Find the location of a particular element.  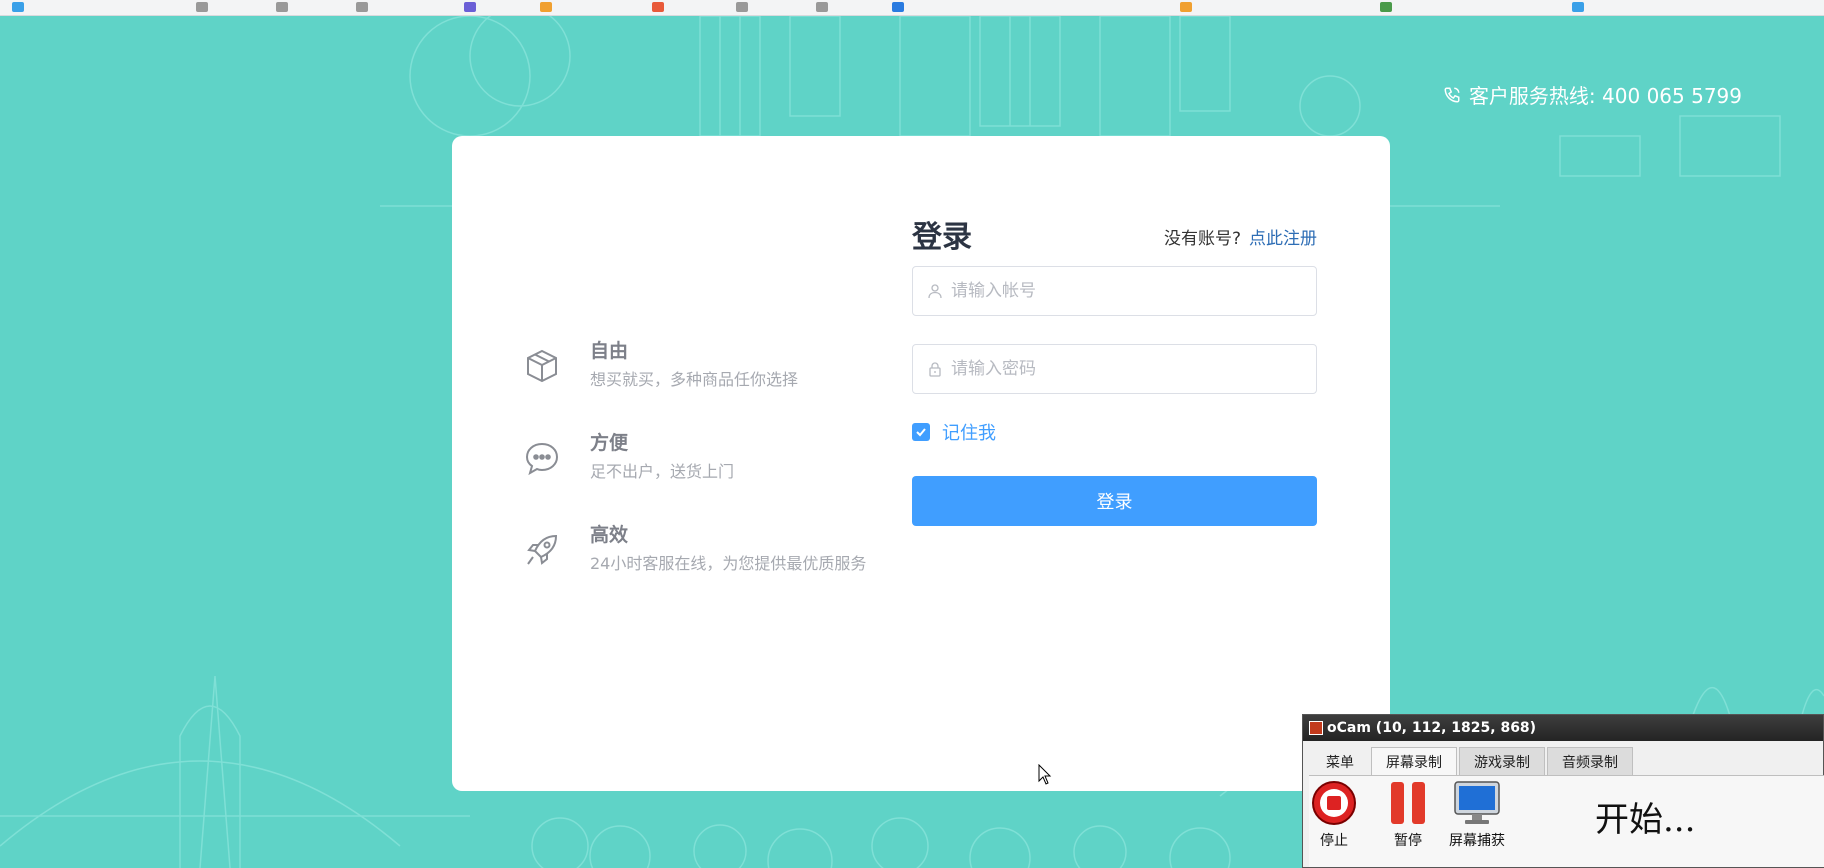

remember-checkbox is located at coordinates (921, 432).